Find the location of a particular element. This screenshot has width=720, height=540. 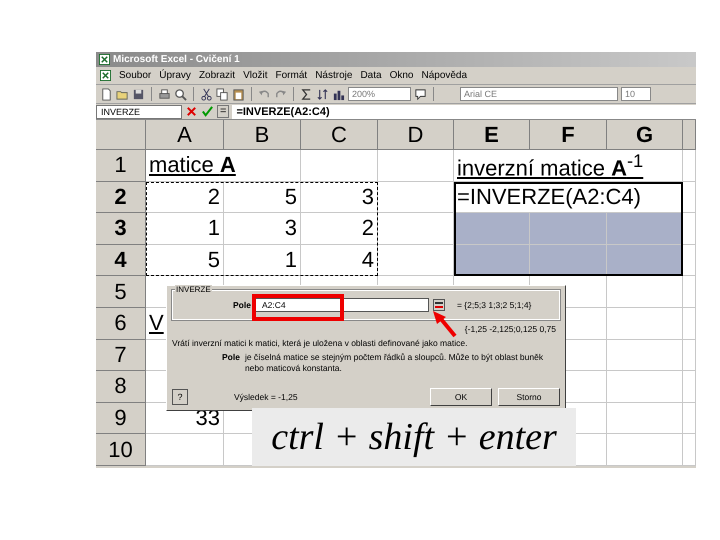

table-cell-text: 4 is located at coordinates (367, 260).